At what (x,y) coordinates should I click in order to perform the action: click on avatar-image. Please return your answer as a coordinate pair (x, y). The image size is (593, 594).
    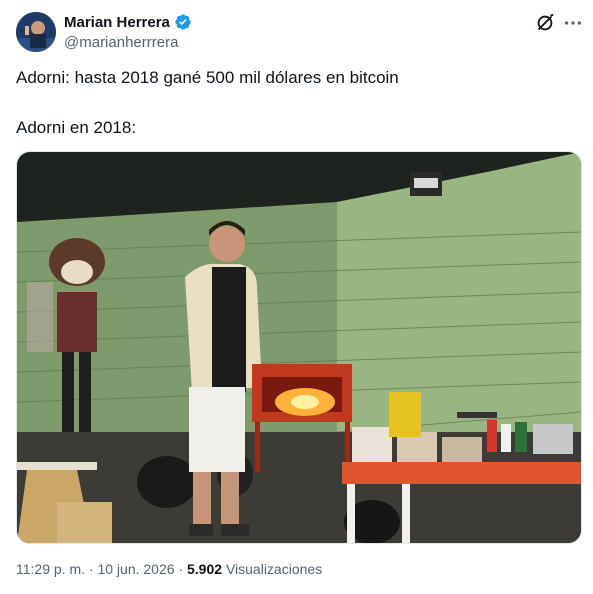
    Looking at the image, I should click on (36, 32).